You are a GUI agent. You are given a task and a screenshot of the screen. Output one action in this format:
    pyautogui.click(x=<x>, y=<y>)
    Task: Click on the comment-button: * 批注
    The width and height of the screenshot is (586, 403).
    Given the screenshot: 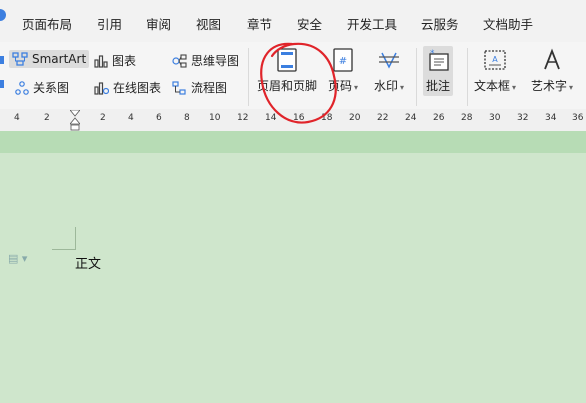 What is the action you would take?
    pyautogui.click(x=438, y=71)
    